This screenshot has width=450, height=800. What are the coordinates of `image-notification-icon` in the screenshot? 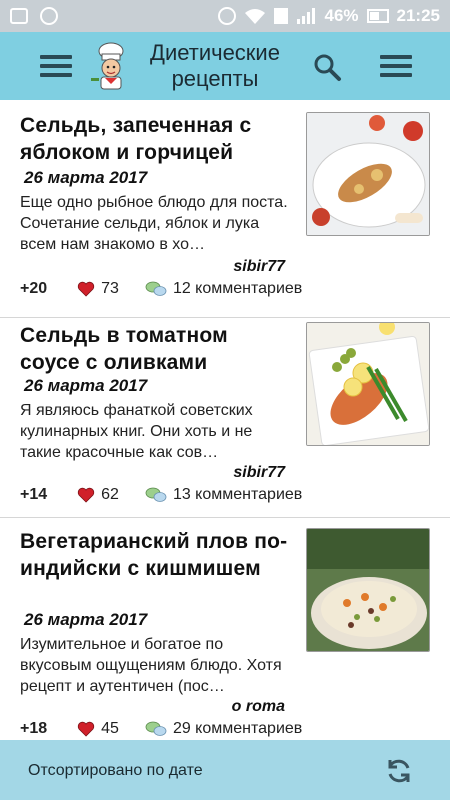 It's located at (19, 16).